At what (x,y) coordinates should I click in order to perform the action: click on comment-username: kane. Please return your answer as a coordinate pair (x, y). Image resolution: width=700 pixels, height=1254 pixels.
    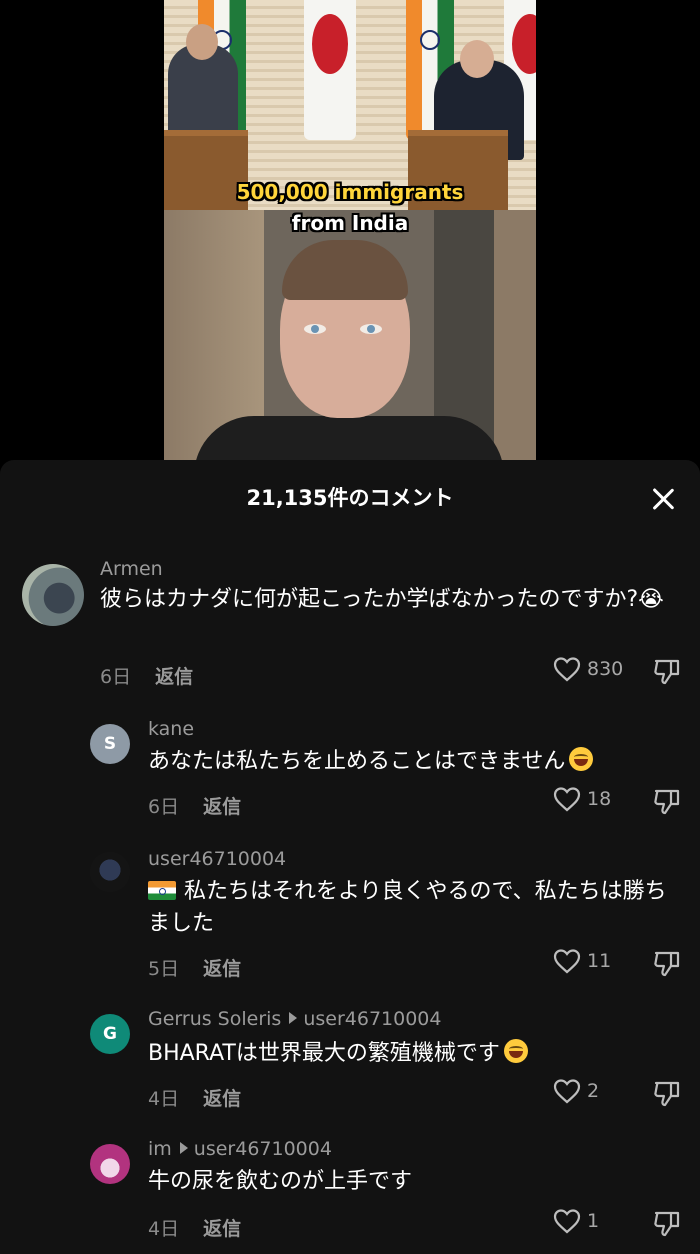
    Looking at the image, I should click on (171, 729).